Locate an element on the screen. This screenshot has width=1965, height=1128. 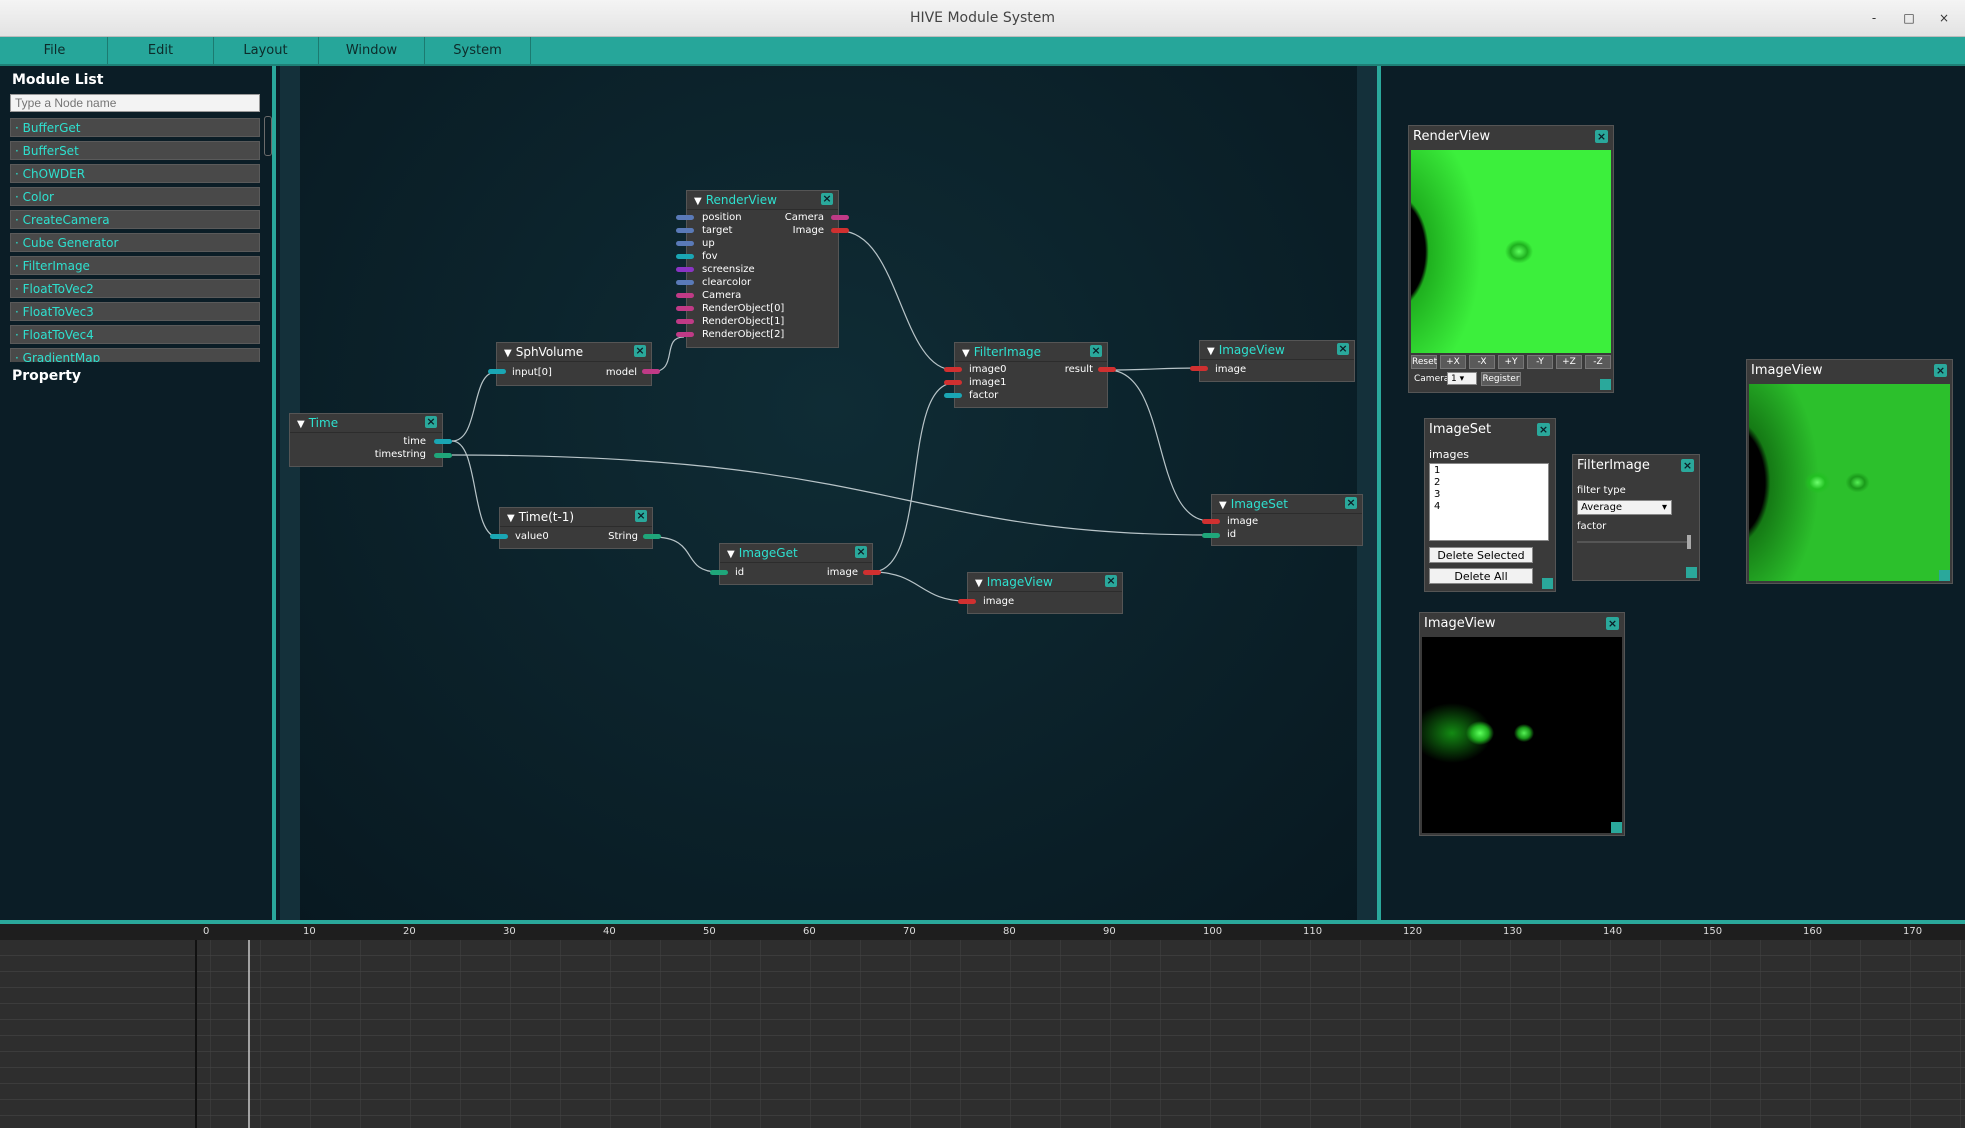
close-window-button: × is located at coordinates (1944, 18).